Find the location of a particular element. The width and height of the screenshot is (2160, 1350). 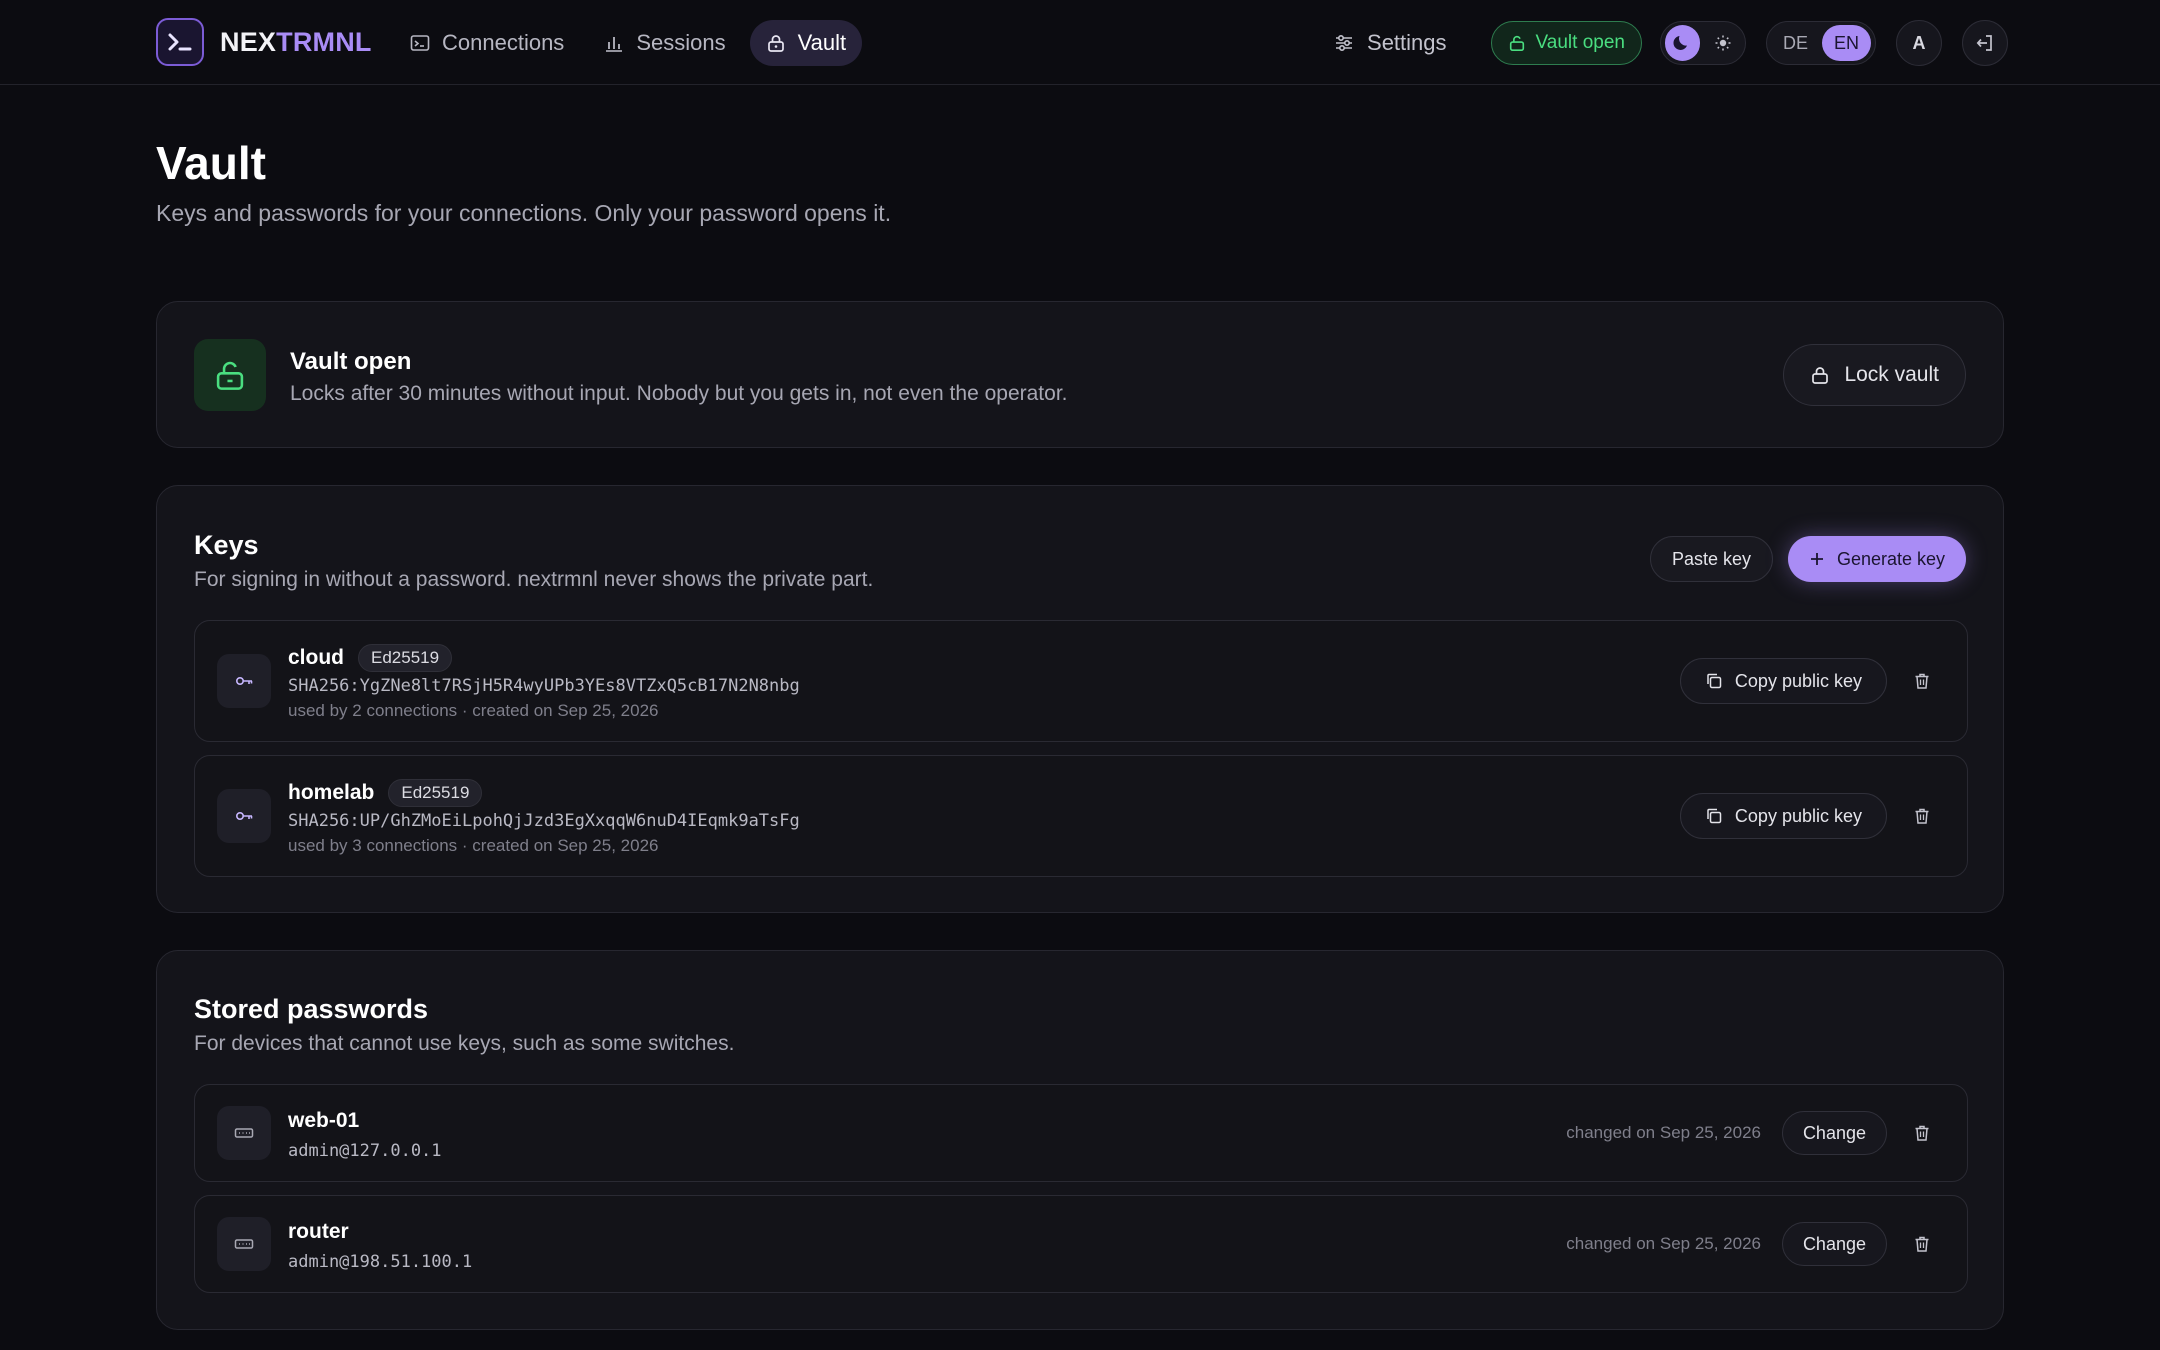

main-nav: Connections Sessions Vault is located at coordinates (628, 43).